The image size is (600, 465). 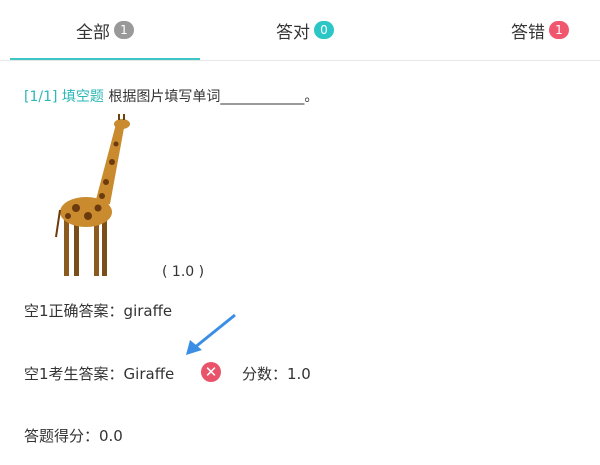 I want to click on answer-score: 分数：1.0, so click(x=276, y=374).